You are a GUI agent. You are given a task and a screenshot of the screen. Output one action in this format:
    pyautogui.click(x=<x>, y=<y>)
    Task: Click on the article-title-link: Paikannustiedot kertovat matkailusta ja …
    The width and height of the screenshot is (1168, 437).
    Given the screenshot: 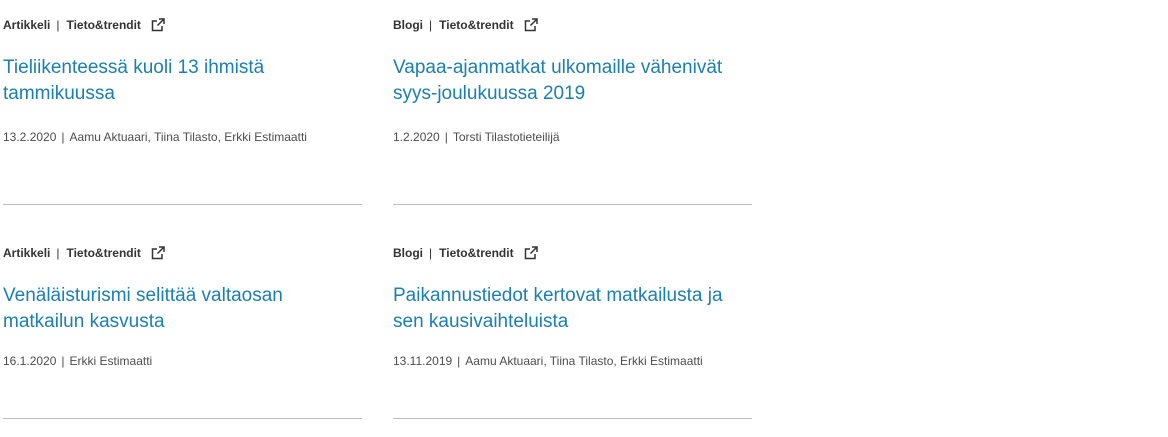 What is the action you would take?
    pyautogui.click(x=572, y=309)
    